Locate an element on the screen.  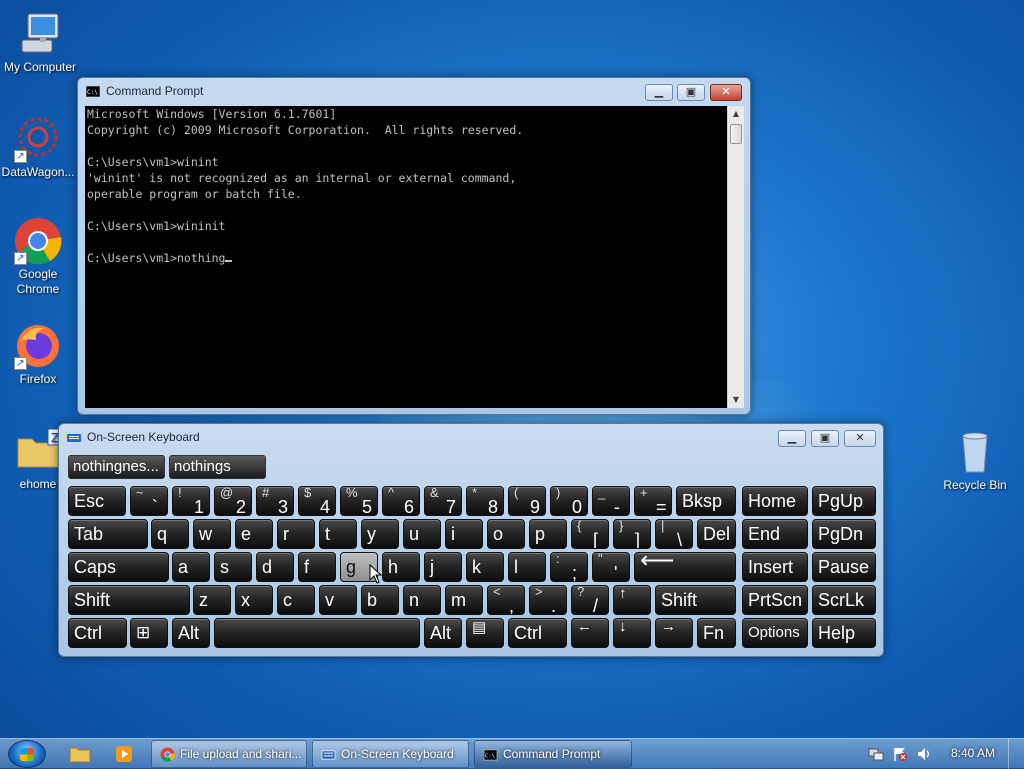
options-button: Options is located at coordinates (775, 633).